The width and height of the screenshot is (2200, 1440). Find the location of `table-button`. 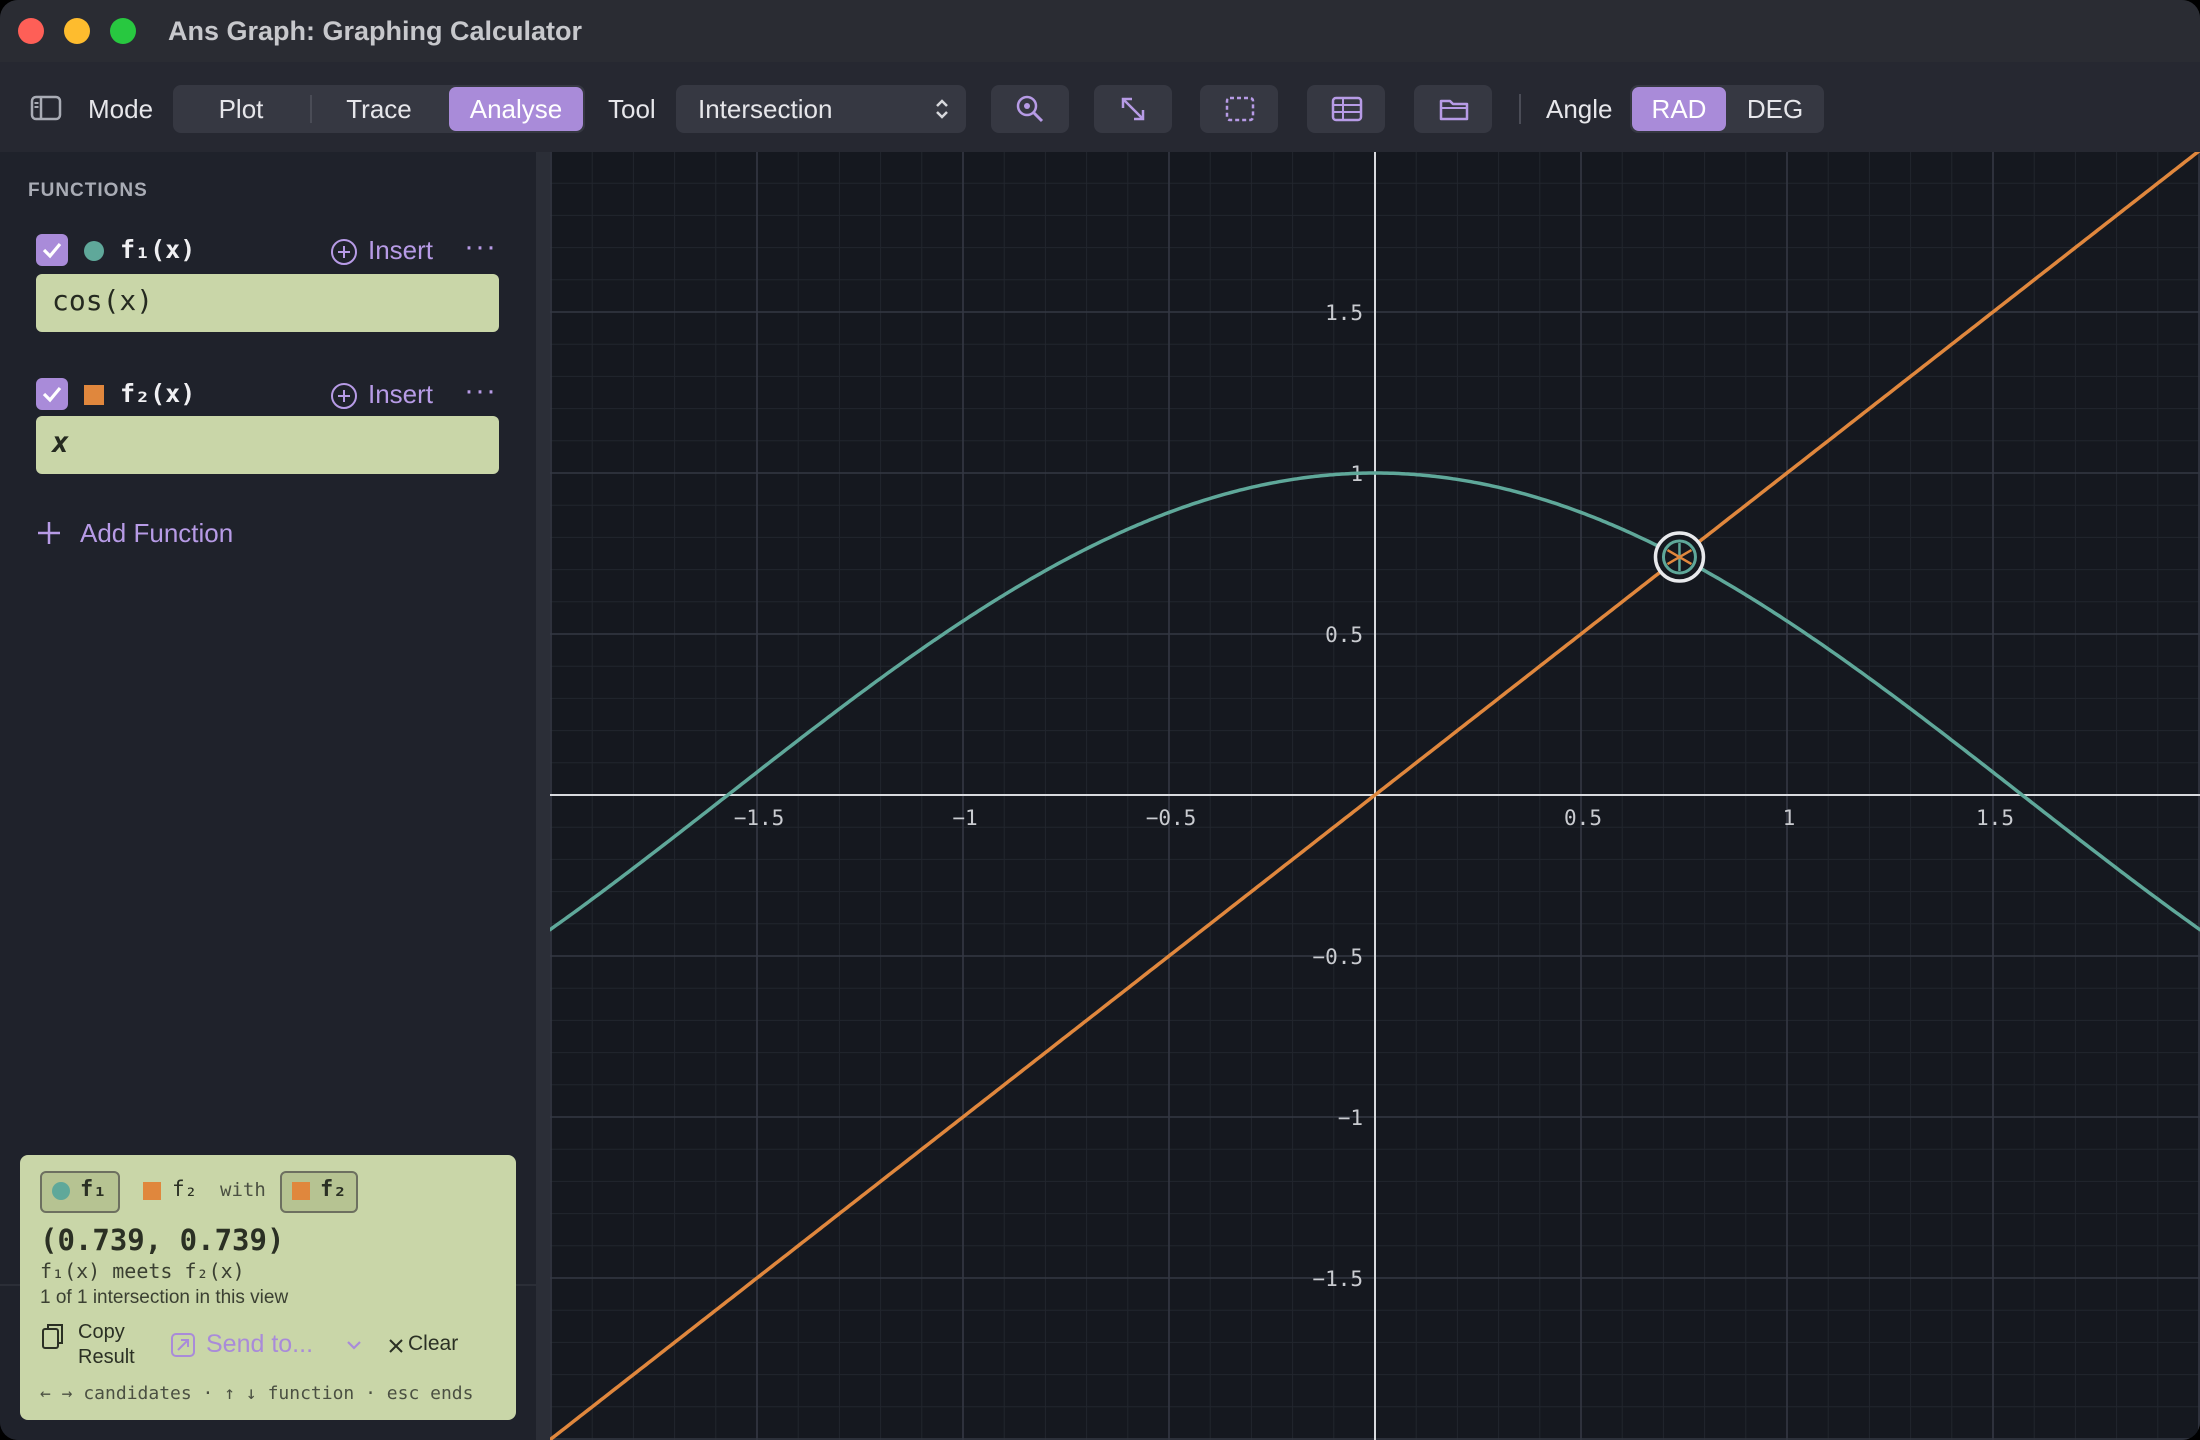

table-button is located at coordinates (1346, 109).